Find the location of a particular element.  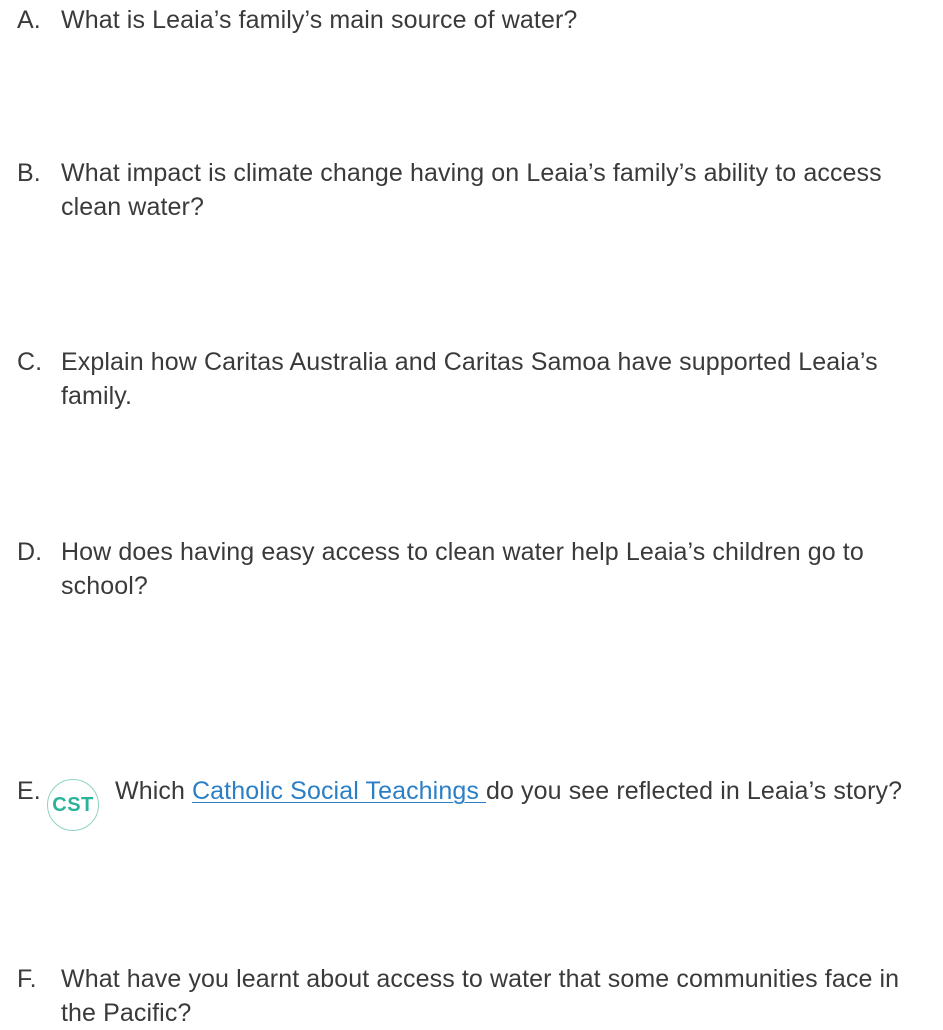

cst-badge-icon: CST is located at coordinates (73, 805).